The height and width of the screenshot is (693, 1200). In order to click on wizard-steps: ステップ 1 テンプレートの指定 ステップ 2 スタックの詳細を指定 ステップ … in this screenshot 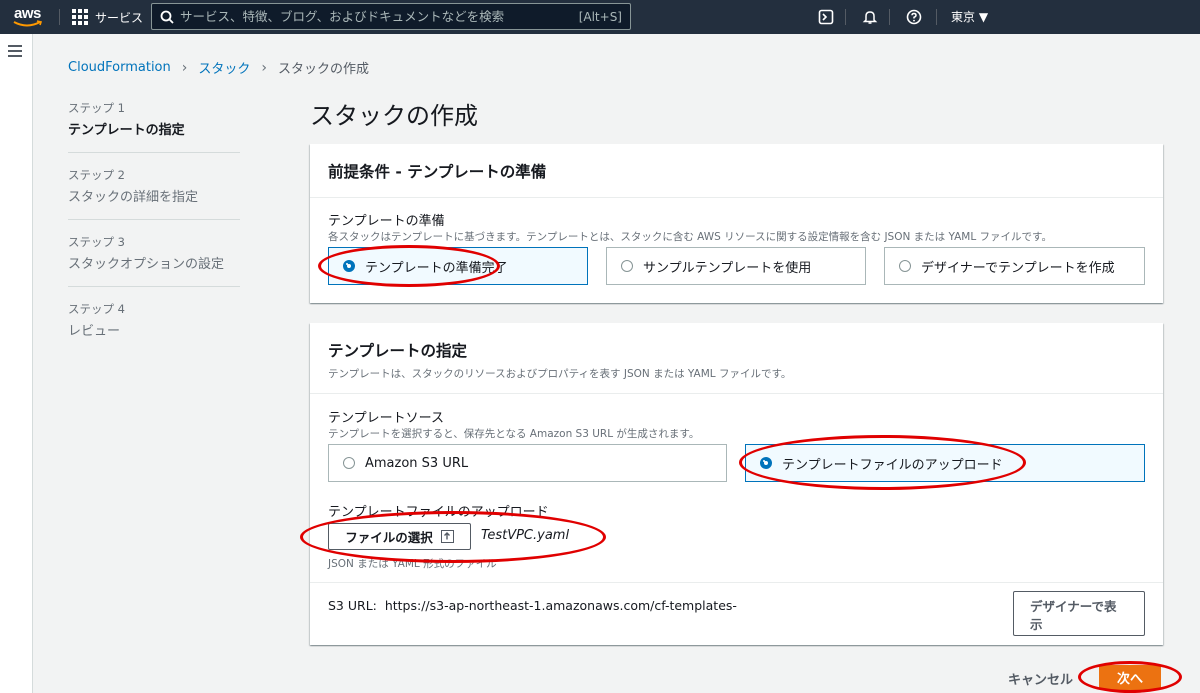, I will do `click(154, 233)`.